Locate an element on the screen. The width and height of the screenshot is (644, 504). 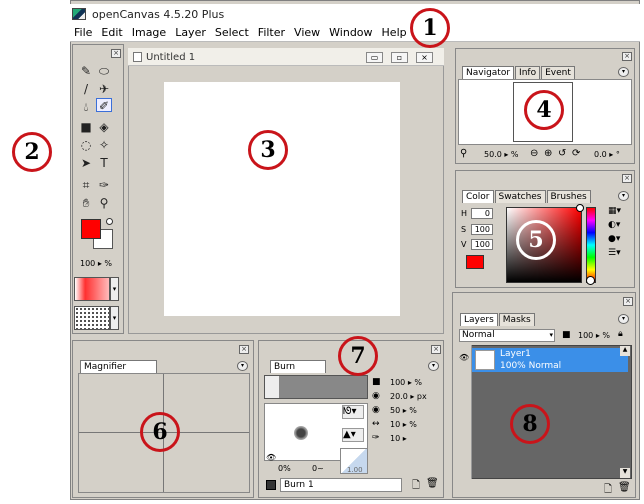
brush-visibility-icon: 👁︎ is located at coordinates (271, 457).